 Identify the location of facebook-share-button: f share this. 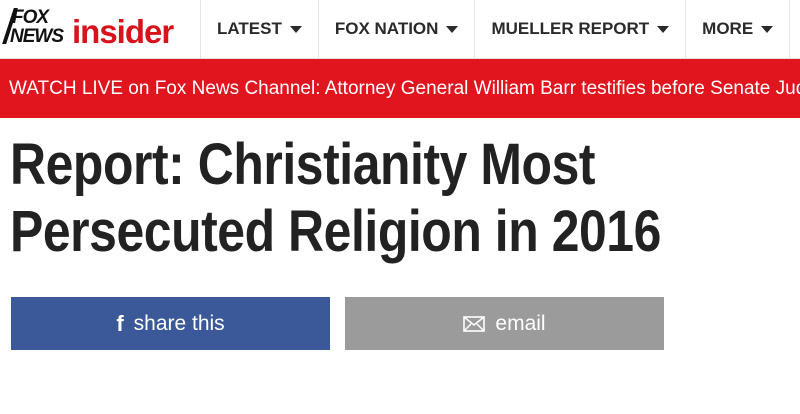
(170, 323).